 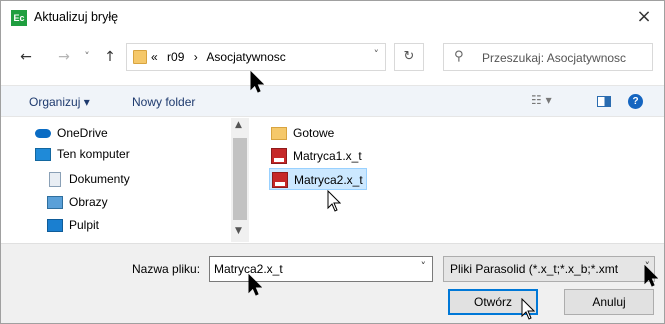 I want to click on breadcrumb-asocjatywnosc: Asocjatywnosc, so click(x=245, y=57).